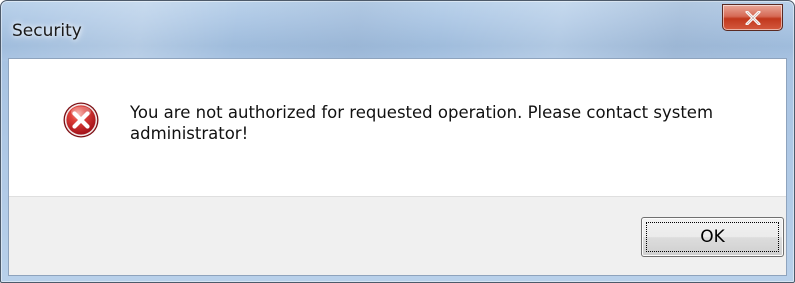 The width and height of the screenshot is (795, 283). Describe the element at coordinates (47, 31) in the screenshot. I see `window-title: Security` at that location.